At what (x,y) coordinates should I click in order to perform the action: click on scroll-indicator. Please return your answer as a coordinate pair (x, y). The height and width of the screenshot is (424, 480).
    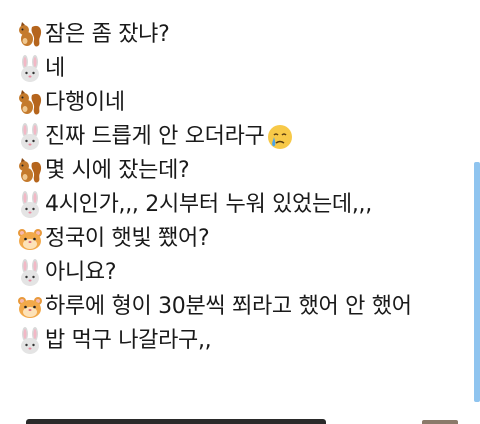
    Looking at the image, I should click on (477, 282).